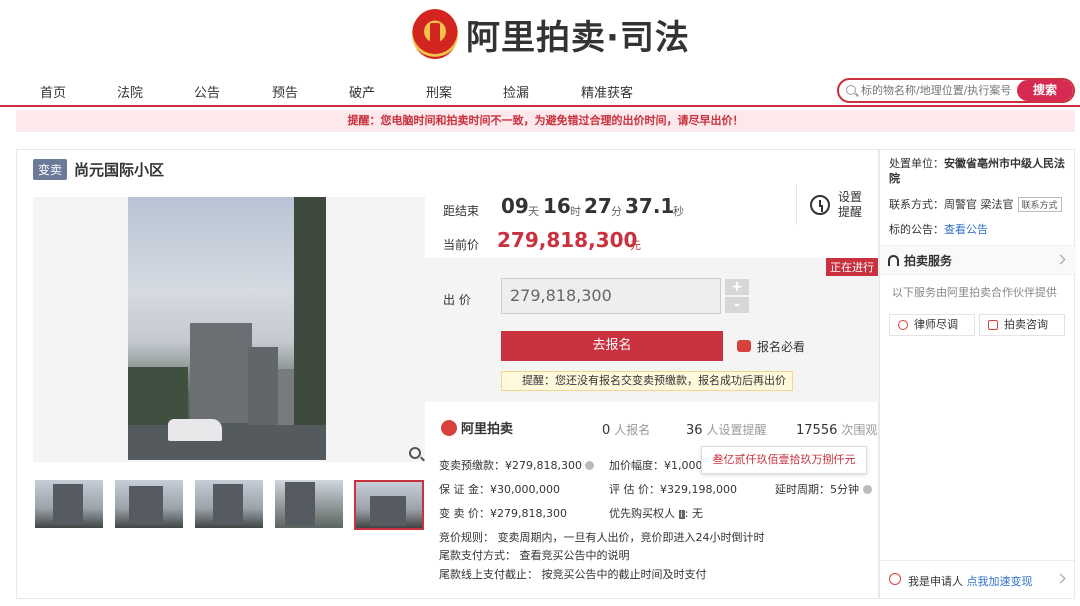  Describe the element at coordinates (545, 121) in the screenshot. I see `time-notice: 提醒：您电脑时间和拍卖时间不一致，为避免错过合理的出价时间，请尽早出价！` at that location.